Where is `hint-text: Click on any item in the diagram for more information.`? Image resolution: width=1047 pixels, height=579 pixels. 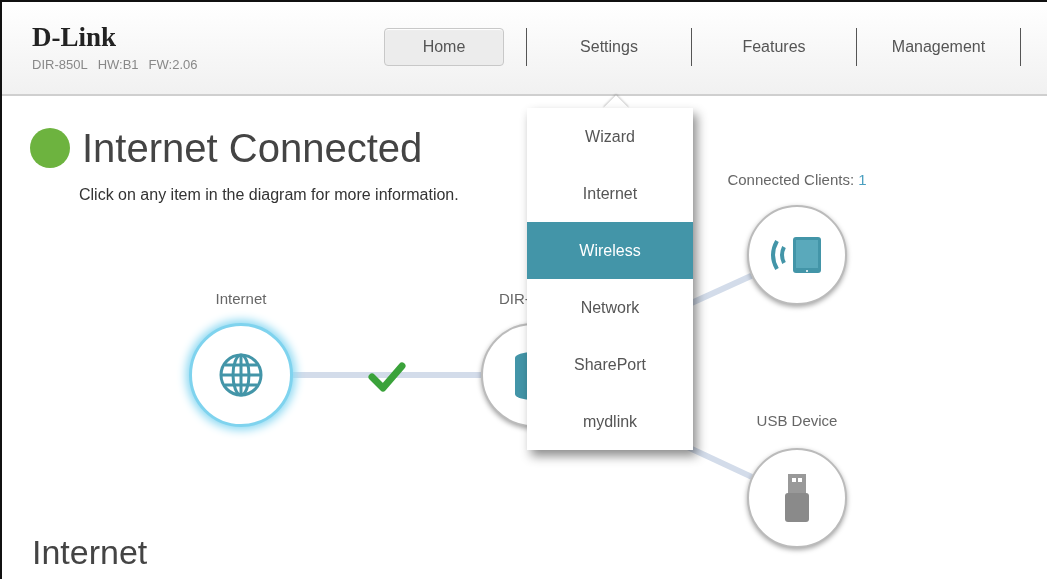
hint-text: Click on any item in the diagram for more information. is located at coordinates (269, 195).